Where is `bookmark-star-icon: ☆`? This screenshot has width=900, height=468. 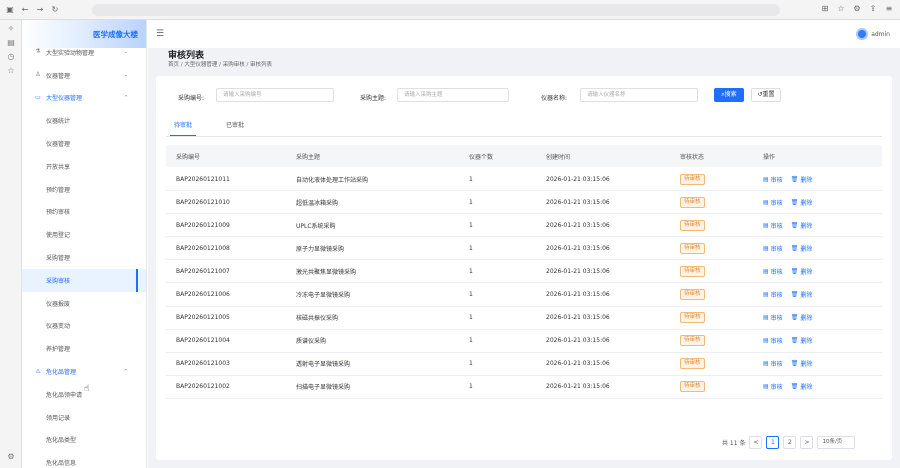
bookmark-star-icon: ☆ is located at coordinates (841, 9).